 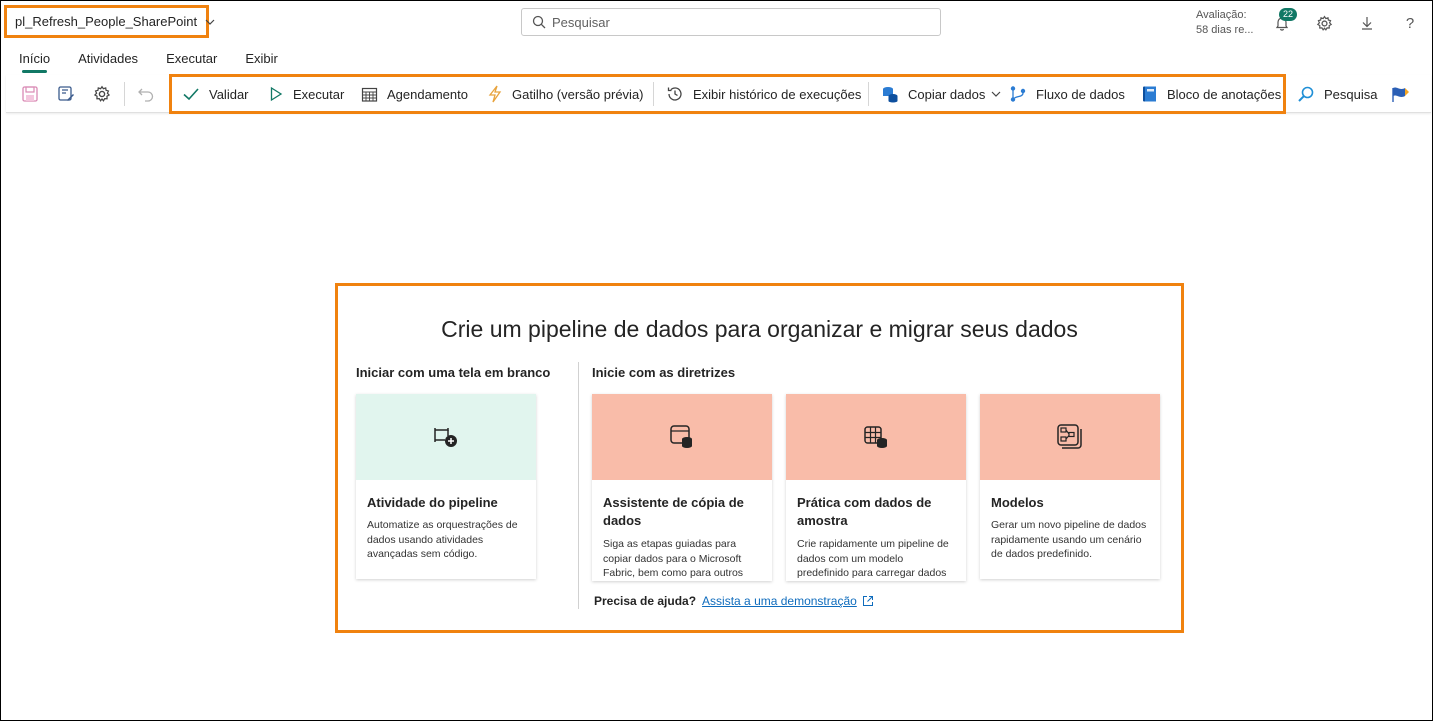 I want to click on dataflow-button: Fluxo de dados, so click(x=1067, y=94).